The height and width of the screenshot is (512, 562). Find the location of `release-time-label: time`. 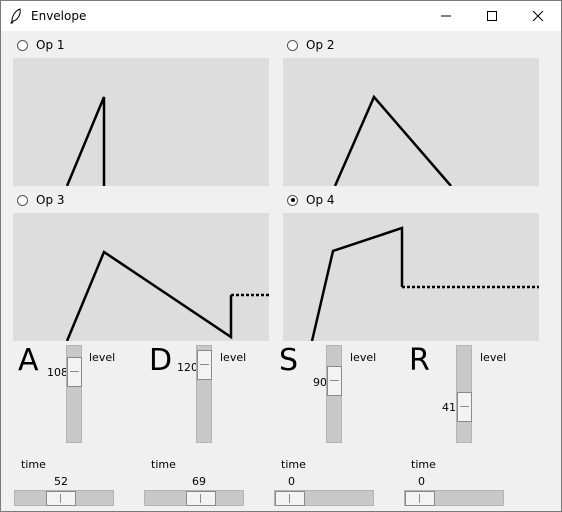

release-time-label: time is located at coordinates (423, 464).